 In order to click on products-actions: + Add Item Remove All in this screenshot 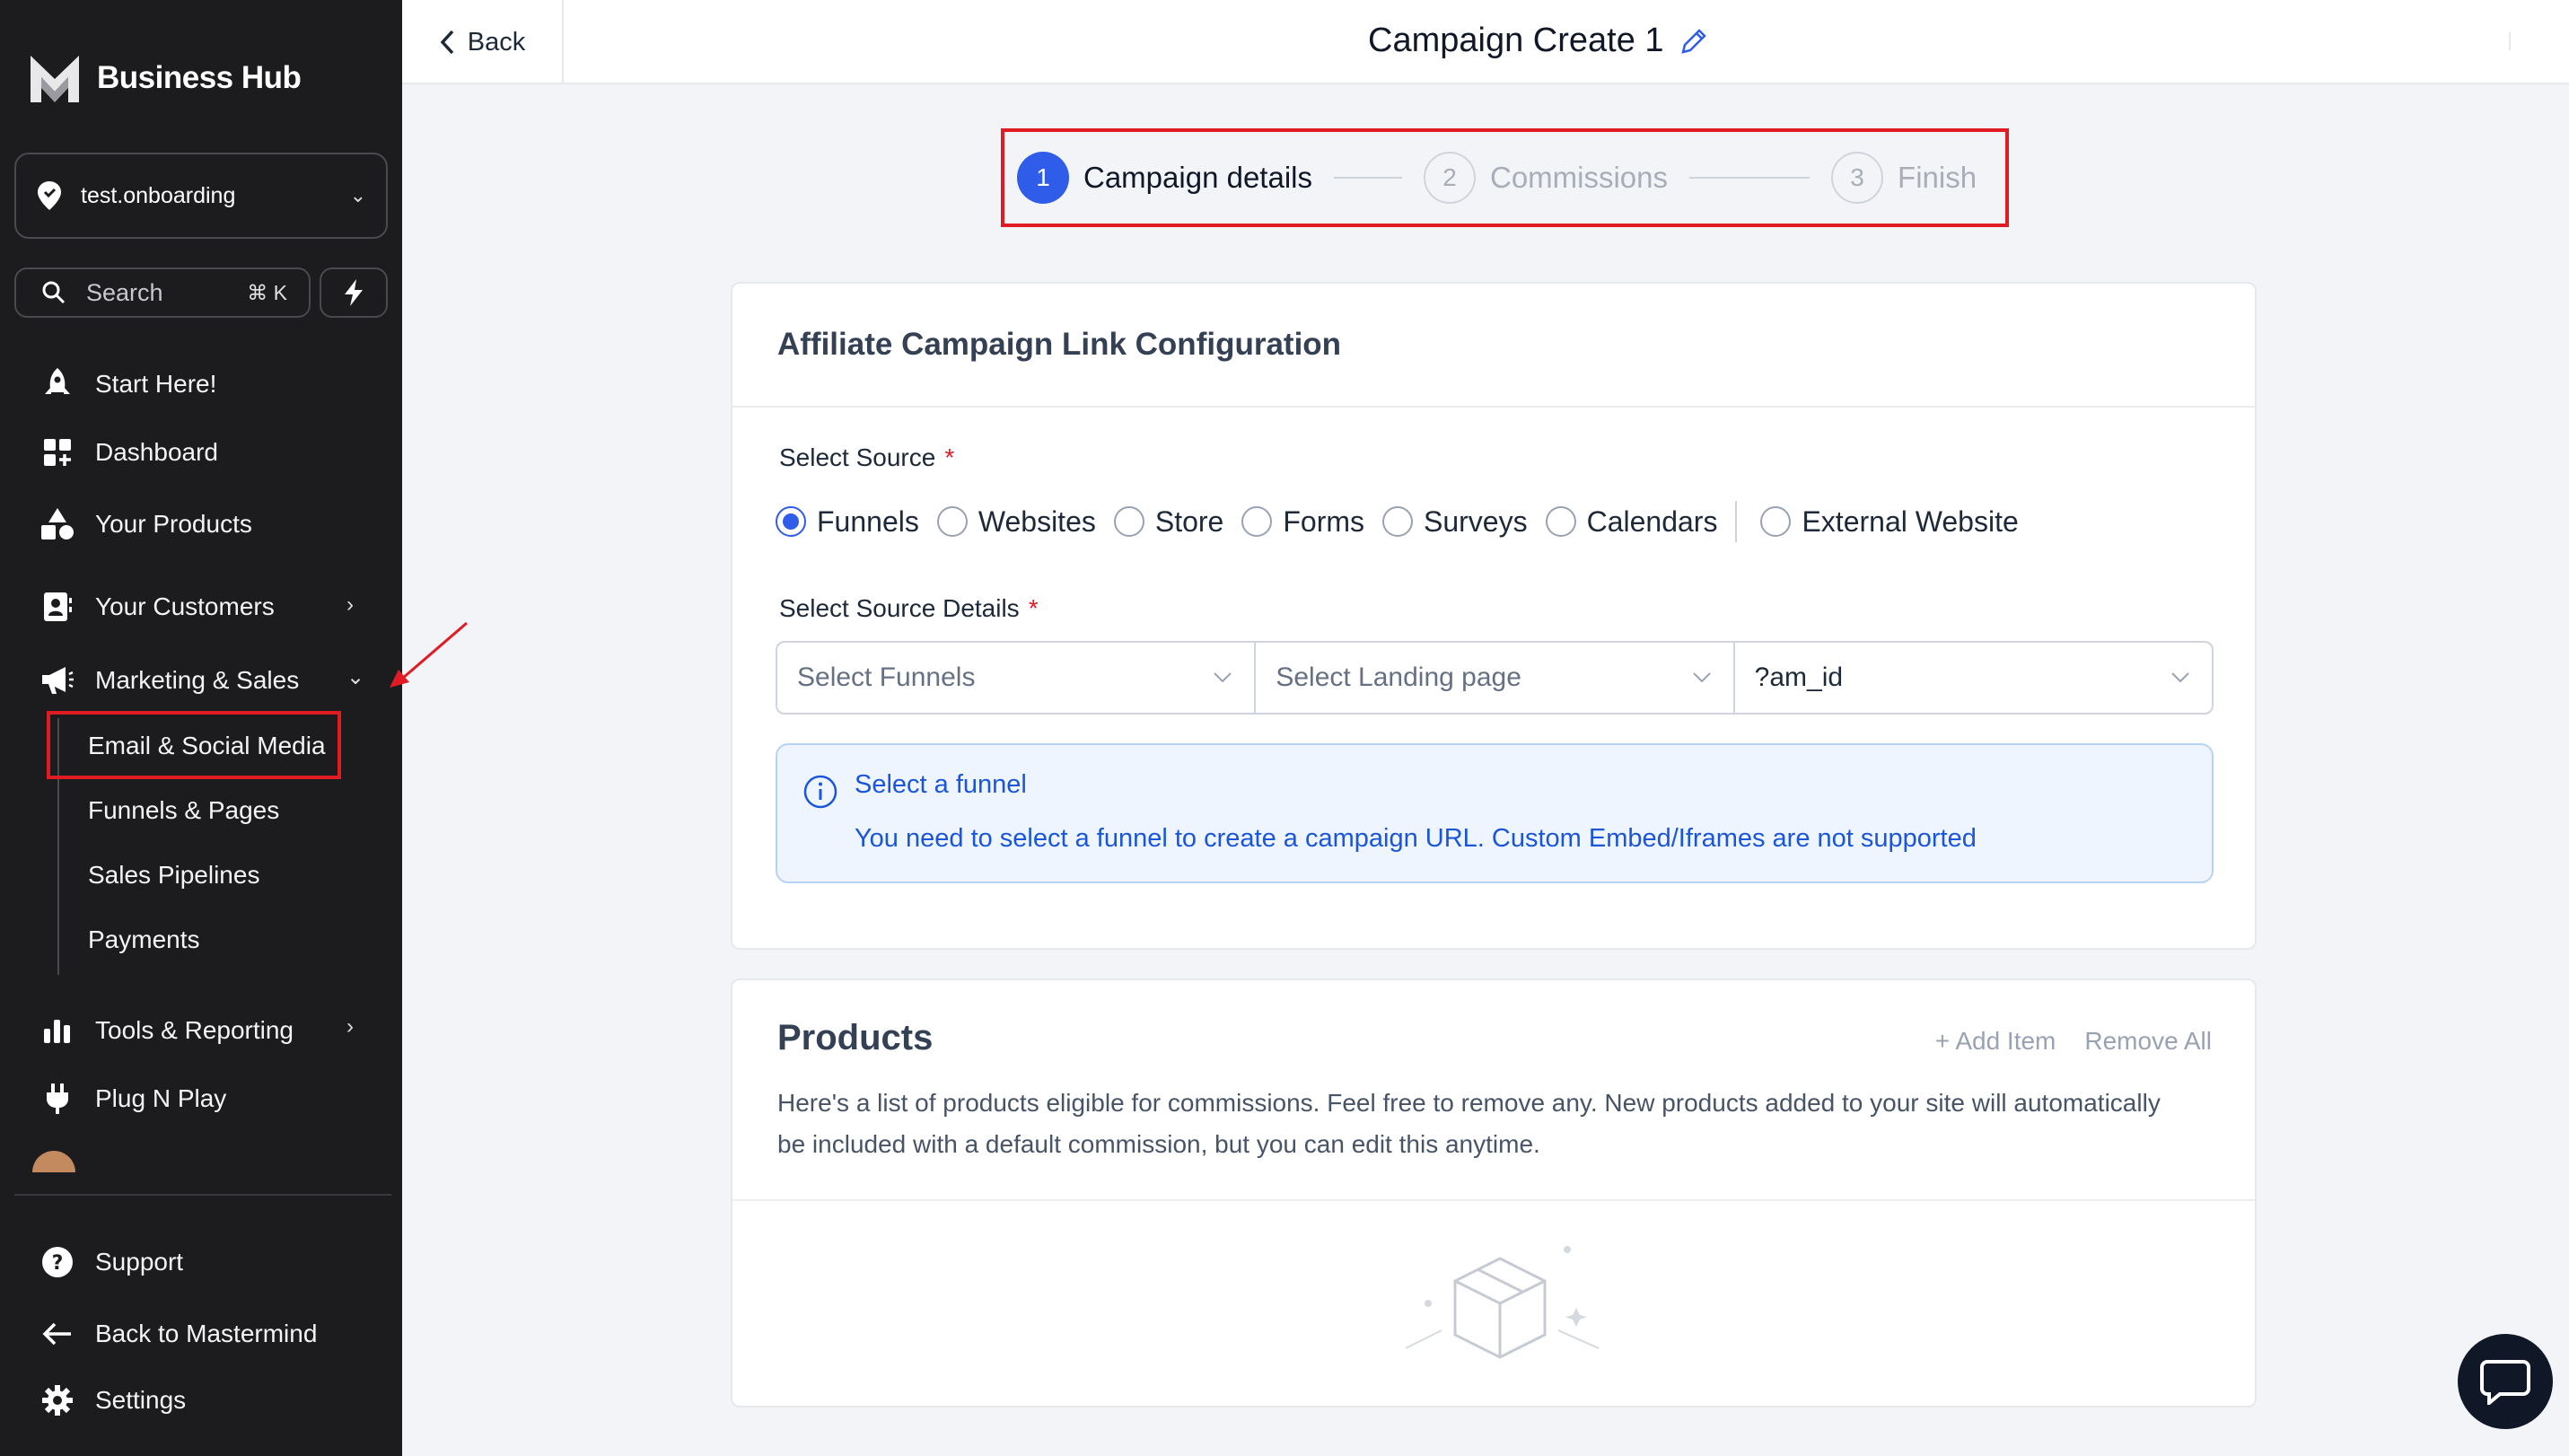, I will do `click(2073, 1042)`.